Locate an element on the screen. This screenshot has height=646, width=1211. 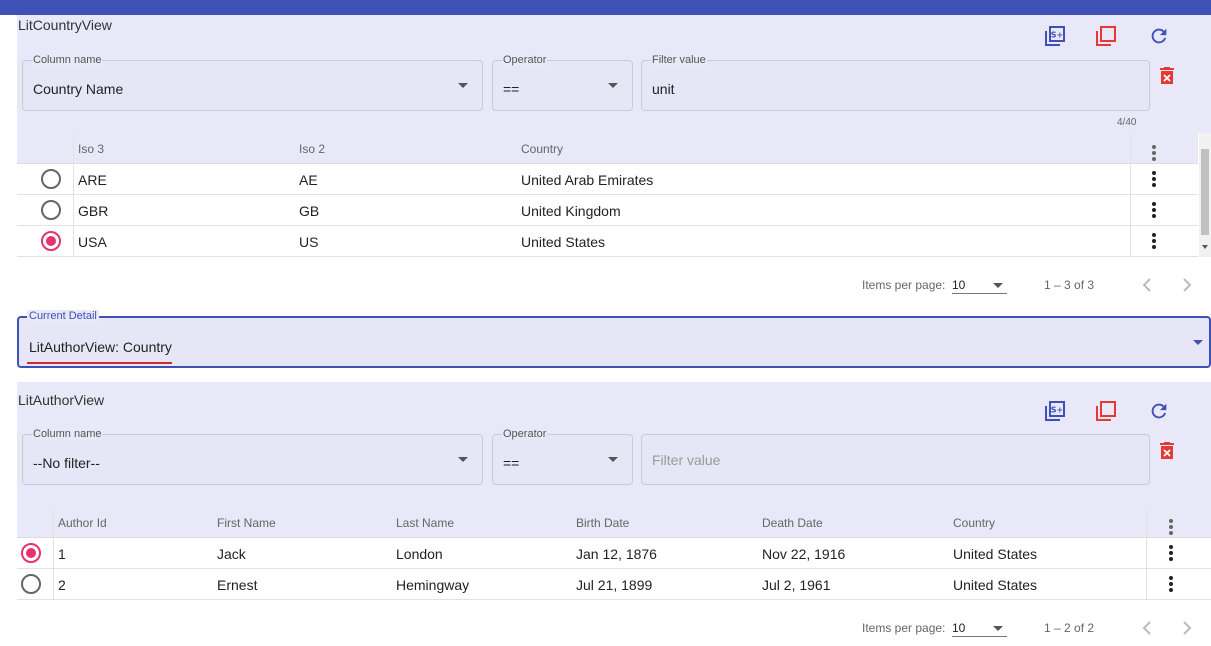
cell-iso3: USA is located at coordinates (92, 242).